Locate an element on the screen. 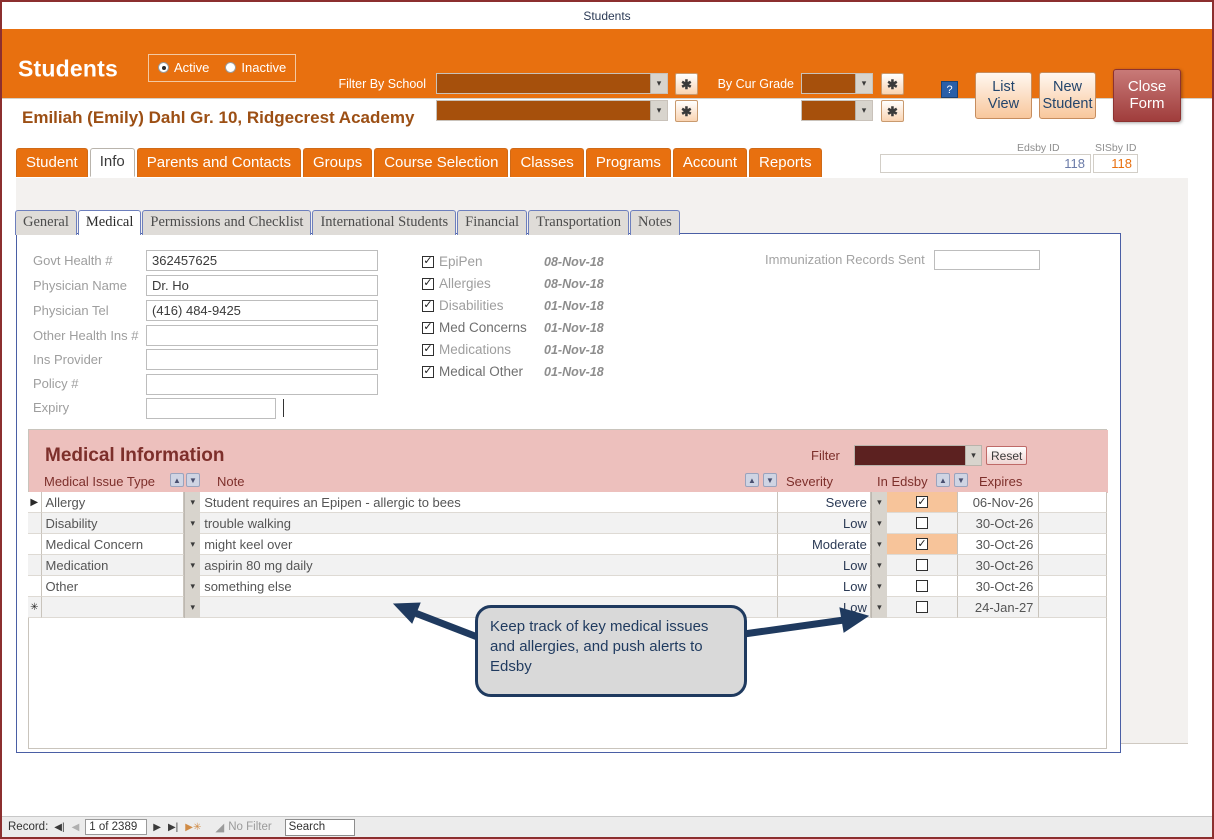 Image resolution: width=1214 pixels, height=839 pixels. flag-disabilities: ✓ Disabilities is located at coordinates (463, 305).